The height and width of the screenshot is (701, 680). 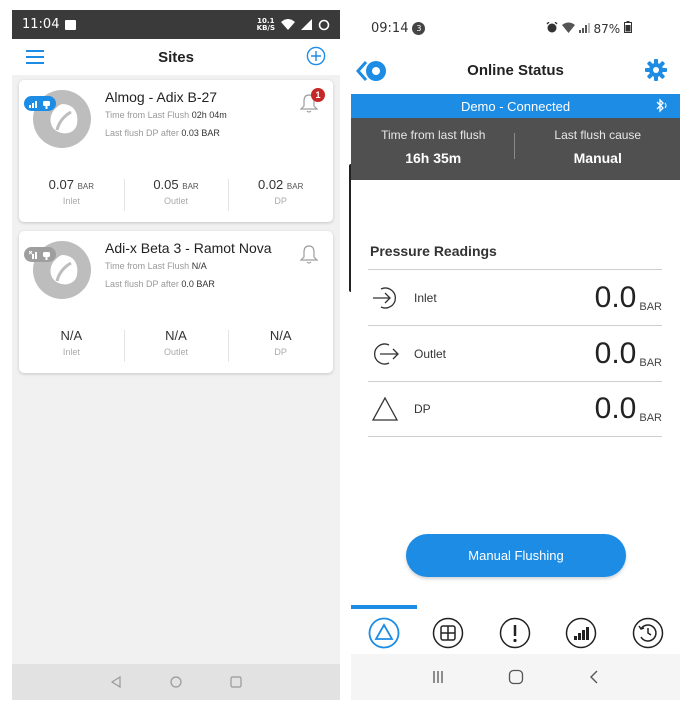 What do you see at coordinates (419, 28) in the screenshot?
I see `notification-count-icon: 3` at bounding box center [419, 28].